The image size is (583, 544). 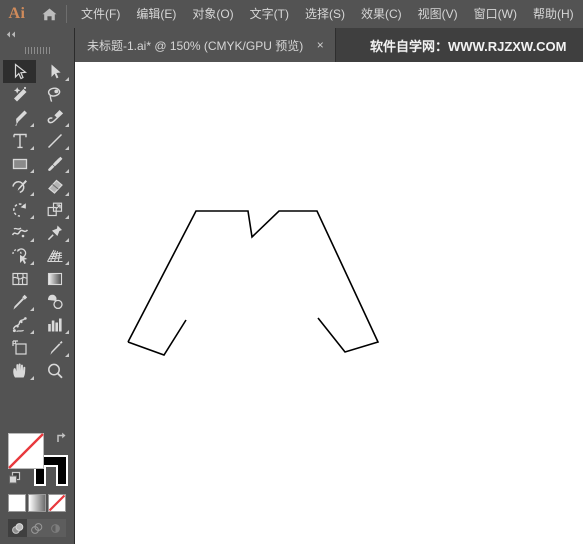 I want to click on gradient-tool, so click(x=54, y=278).